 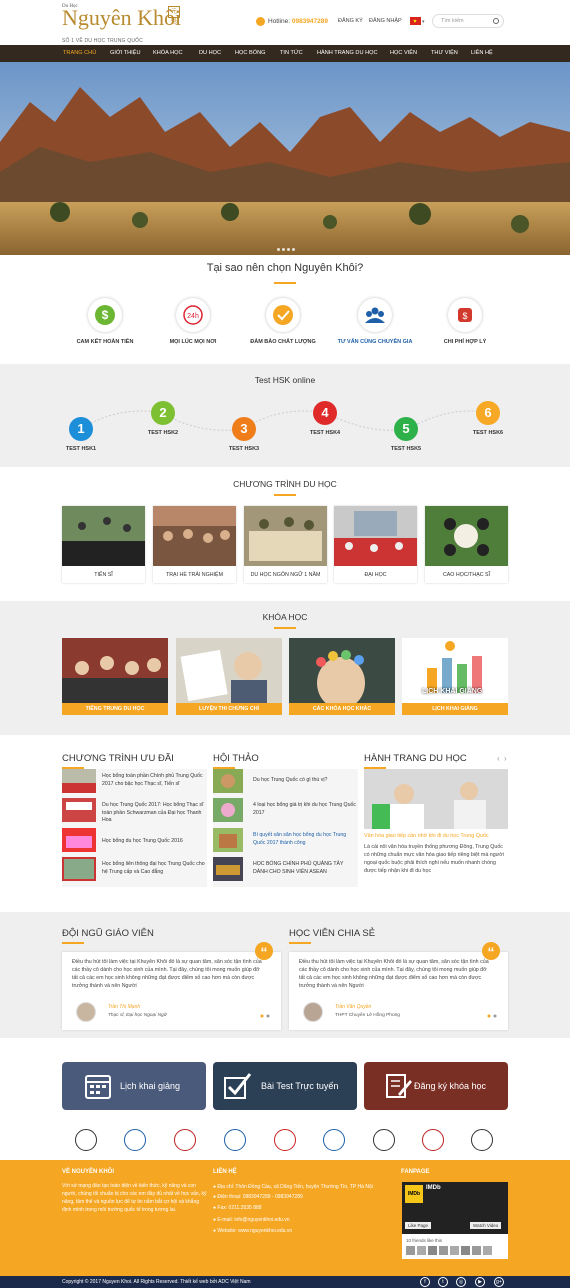 I want to click on why-item: ĐẢM BẢO CHẤT LƯỢNG, so click(x=283, y=321).